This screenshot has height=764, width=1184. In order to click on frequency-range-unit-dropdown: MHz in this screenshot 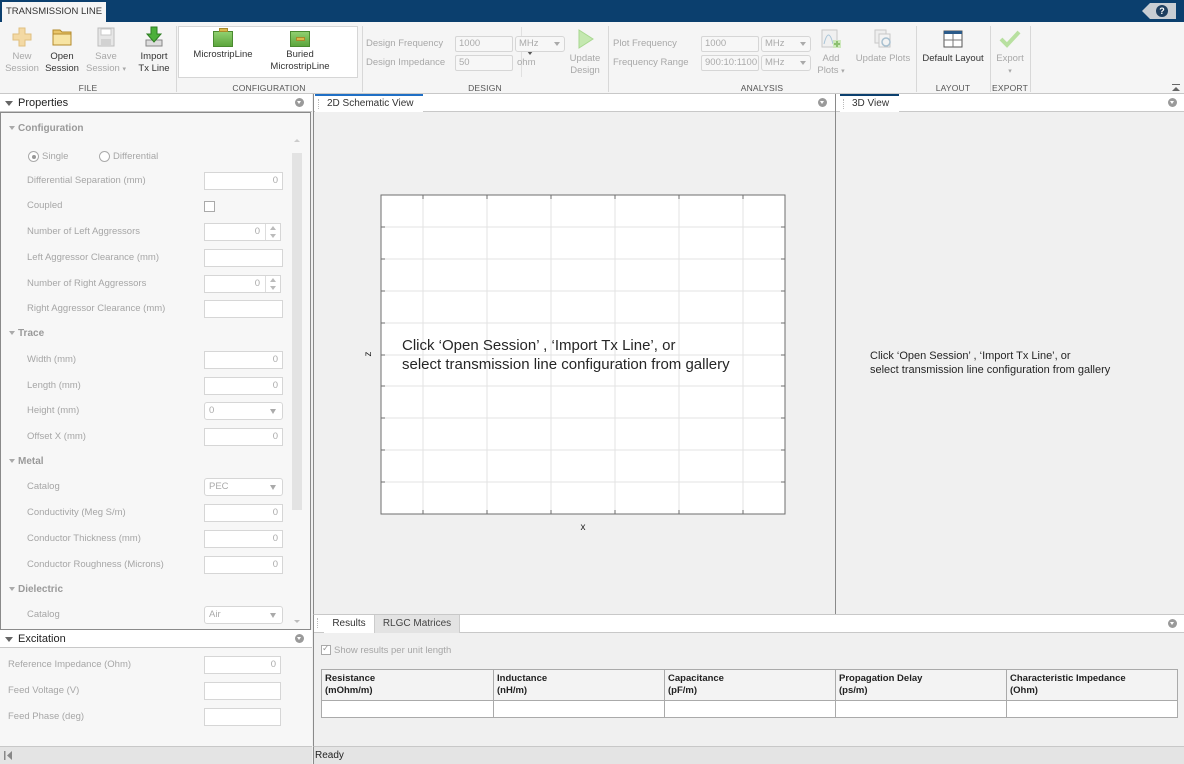, I will do `click(786, 63)`.